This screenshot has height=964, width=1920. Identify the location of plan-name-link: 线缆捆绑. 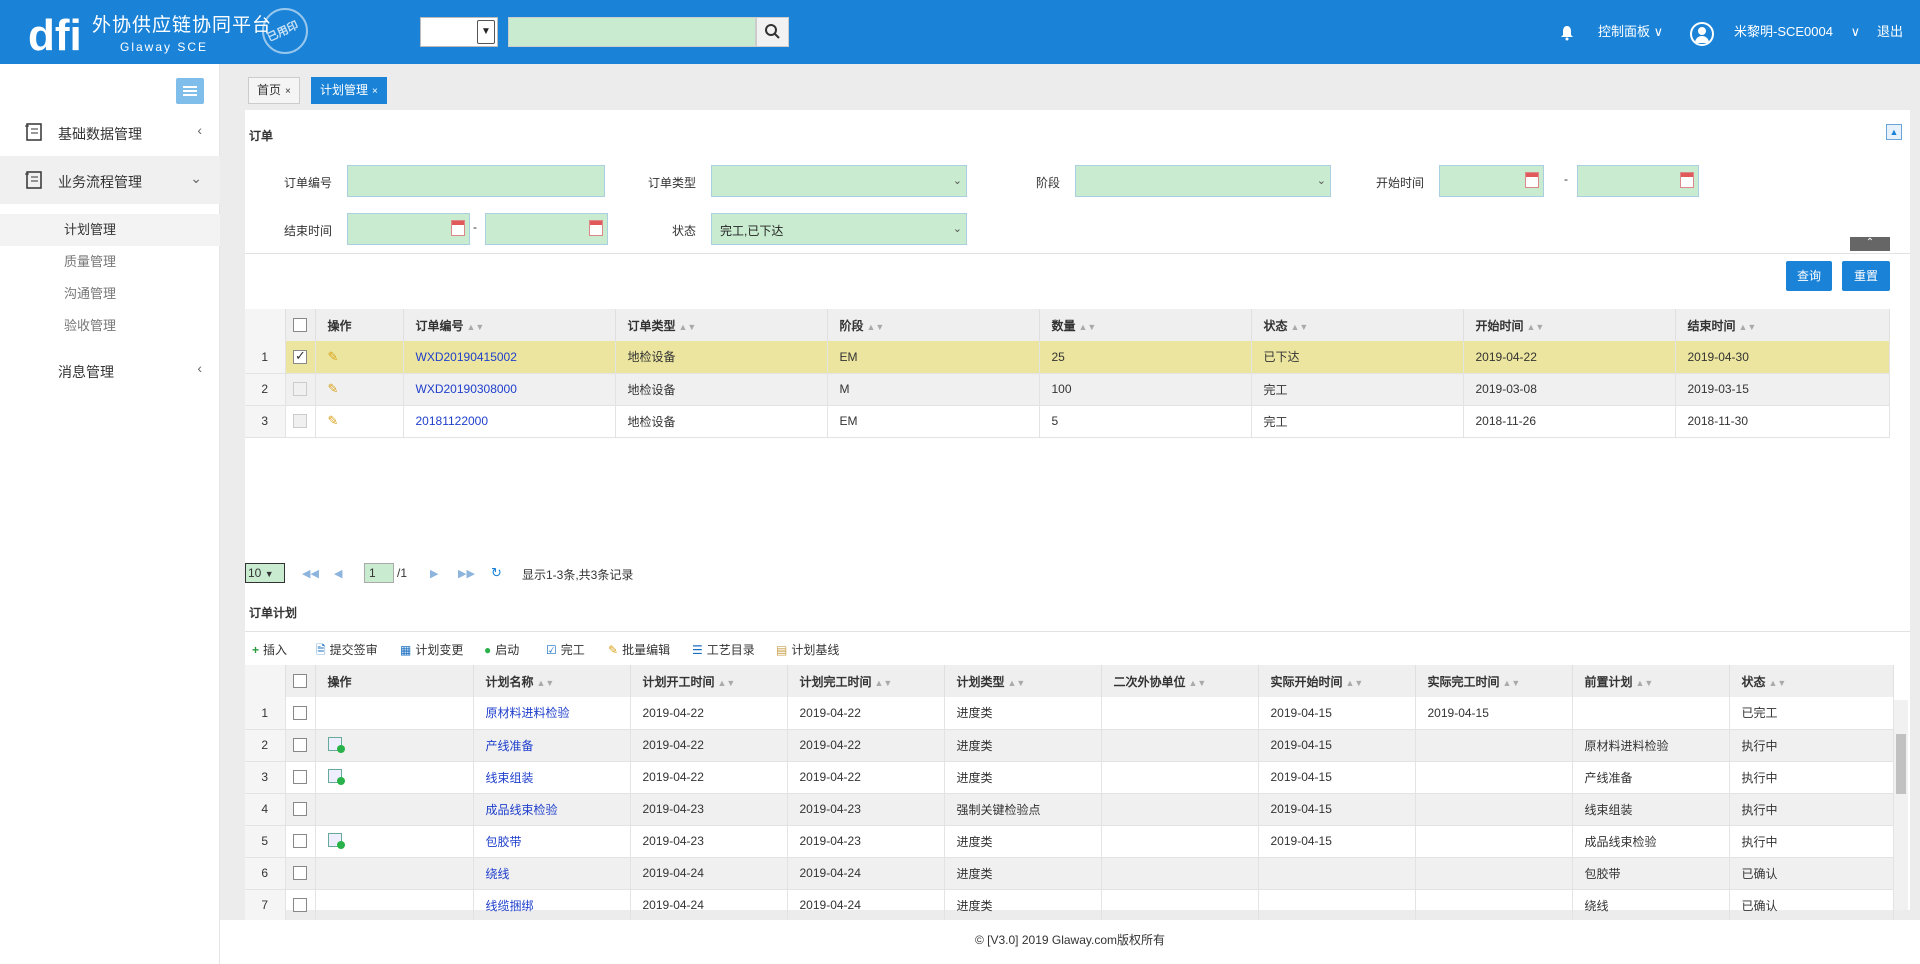
(552, 905).